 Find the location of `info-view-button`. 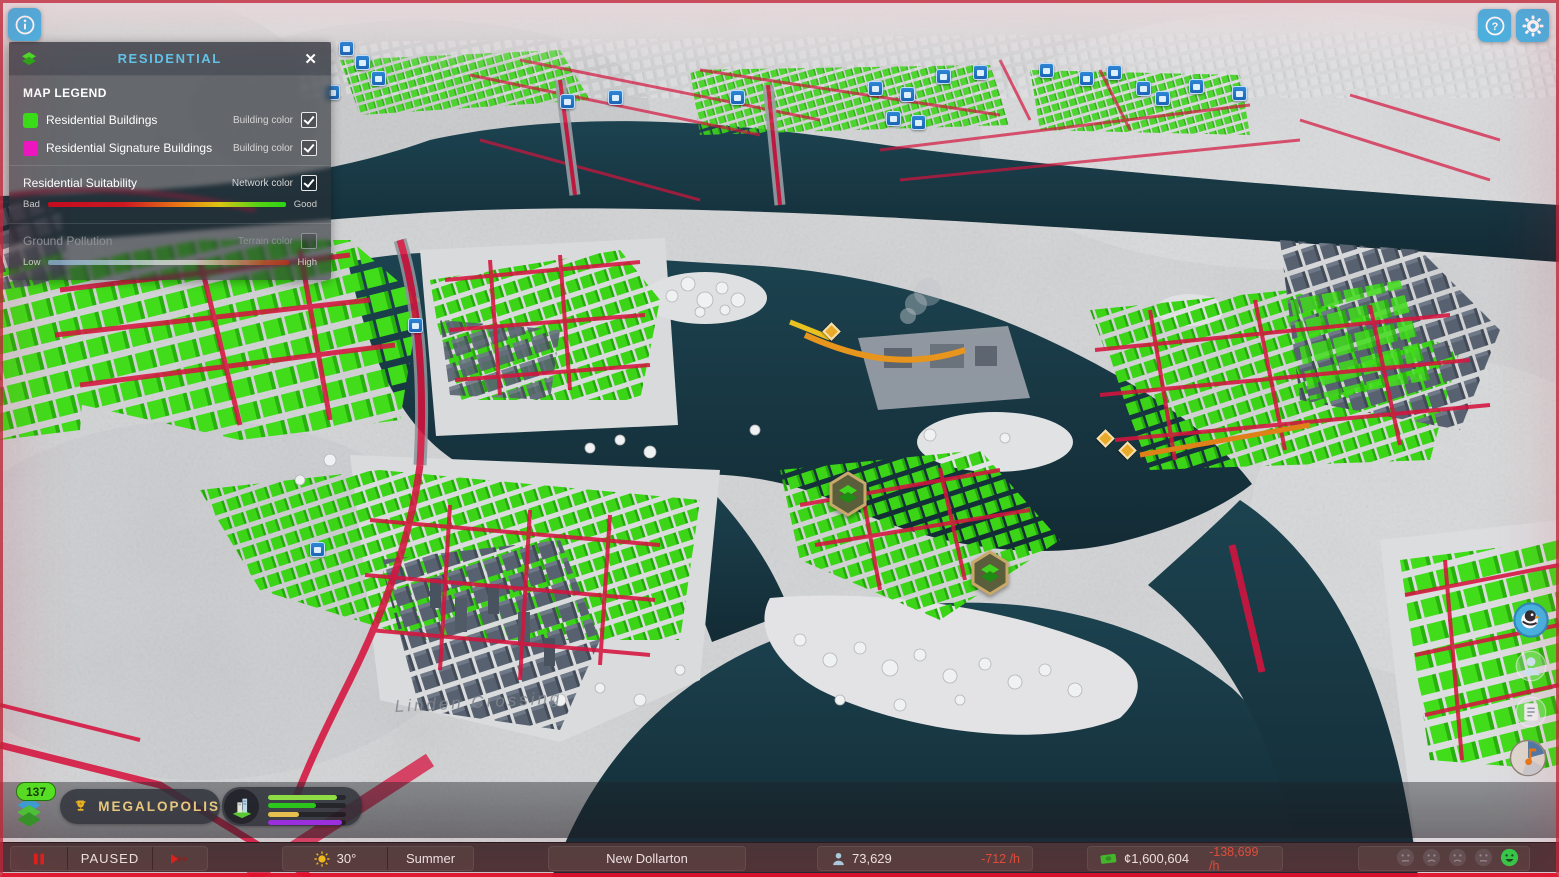

info-view-button is located at coordinates (24, 24).